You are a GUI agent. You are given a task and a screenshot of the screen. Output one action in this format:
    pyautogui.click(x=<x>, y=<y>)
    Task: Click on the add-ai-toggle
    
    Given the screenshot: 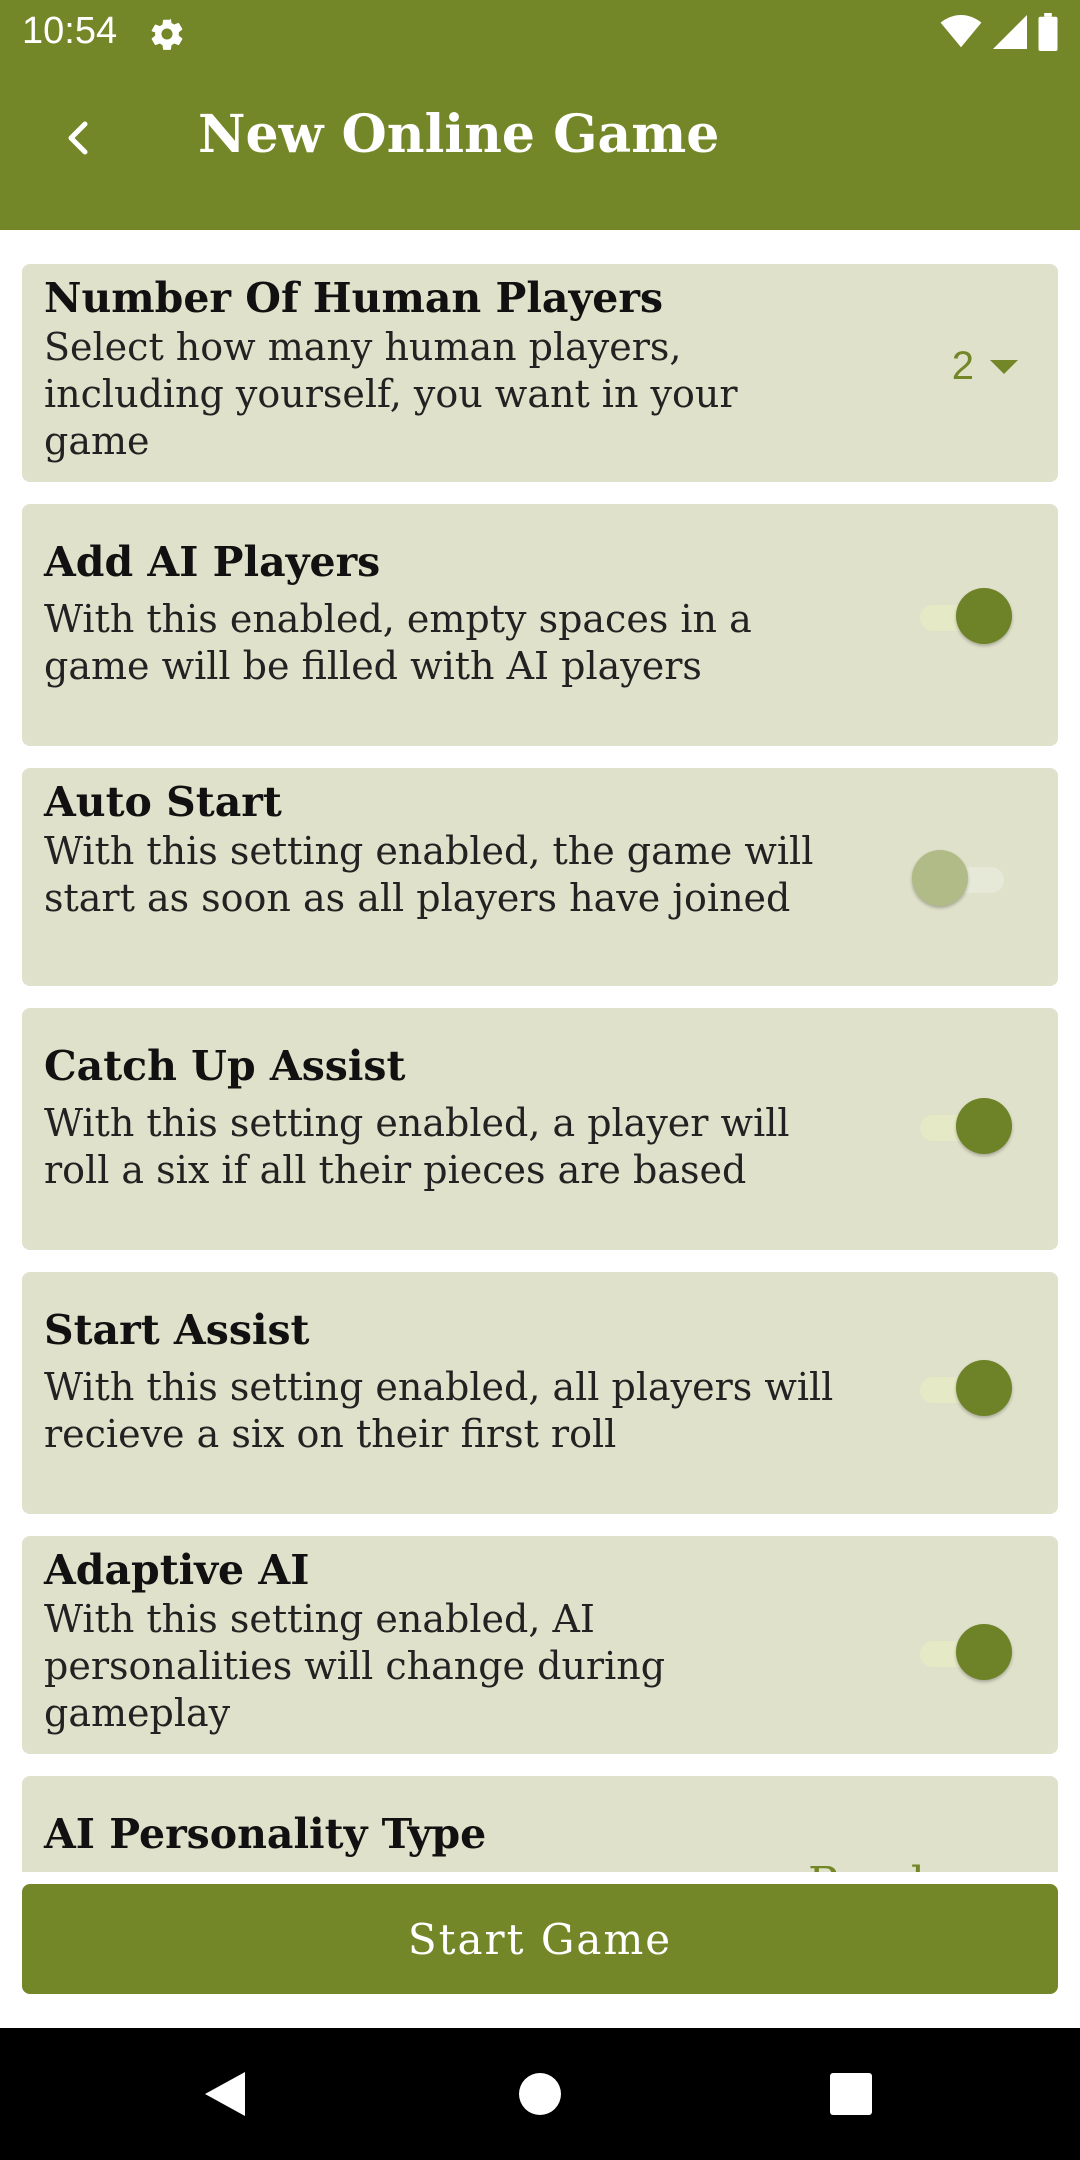 What is the action you would take?
    pyautogui.click(x=962, y=616)
    